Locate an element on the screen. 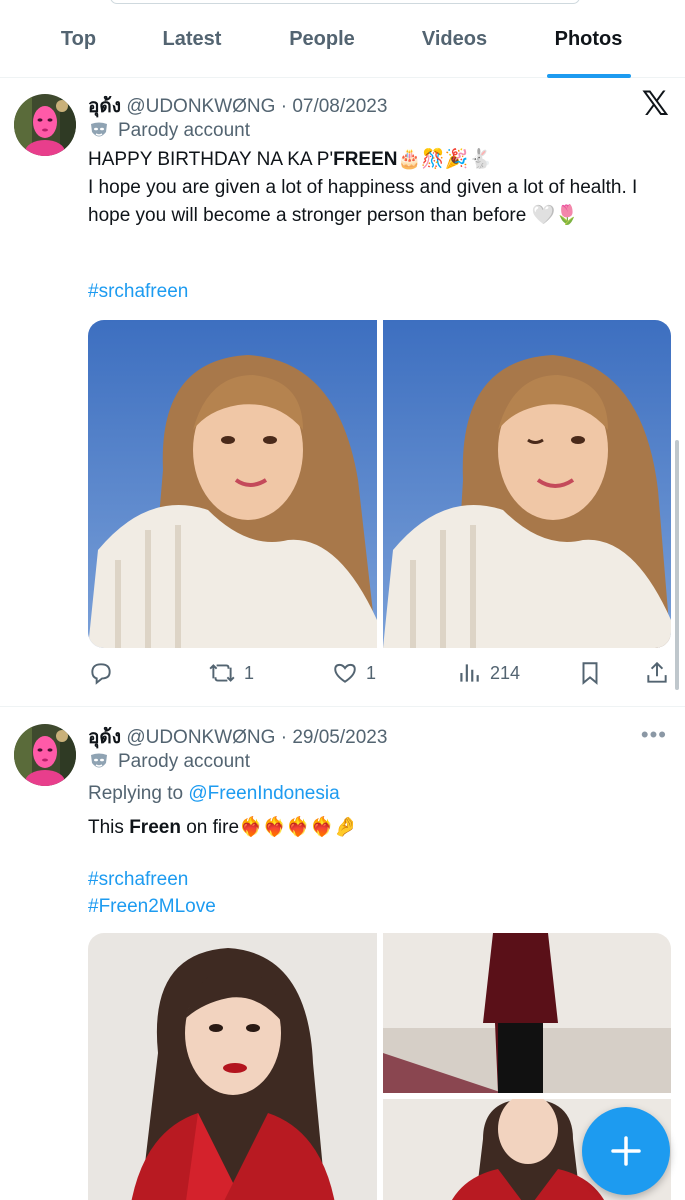 The height and width of the screenshot is (1200, 685). text-segment: on fire❤️‍🔥❤️‍🔥❤️‍🔥❤️‍🔥🤌 is located at coordinates (269, 827).